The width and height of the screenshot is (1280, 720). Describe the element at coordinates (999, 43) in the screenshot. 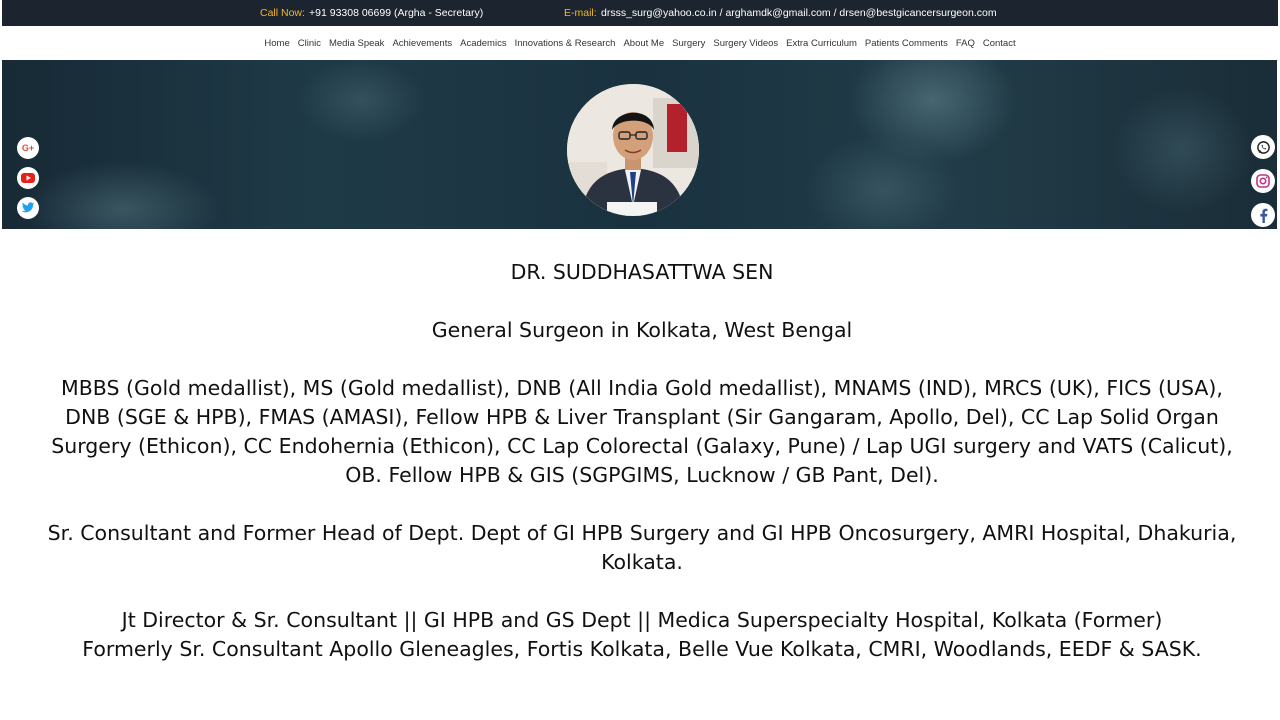

I see `nav-contact: Contact` at that location.